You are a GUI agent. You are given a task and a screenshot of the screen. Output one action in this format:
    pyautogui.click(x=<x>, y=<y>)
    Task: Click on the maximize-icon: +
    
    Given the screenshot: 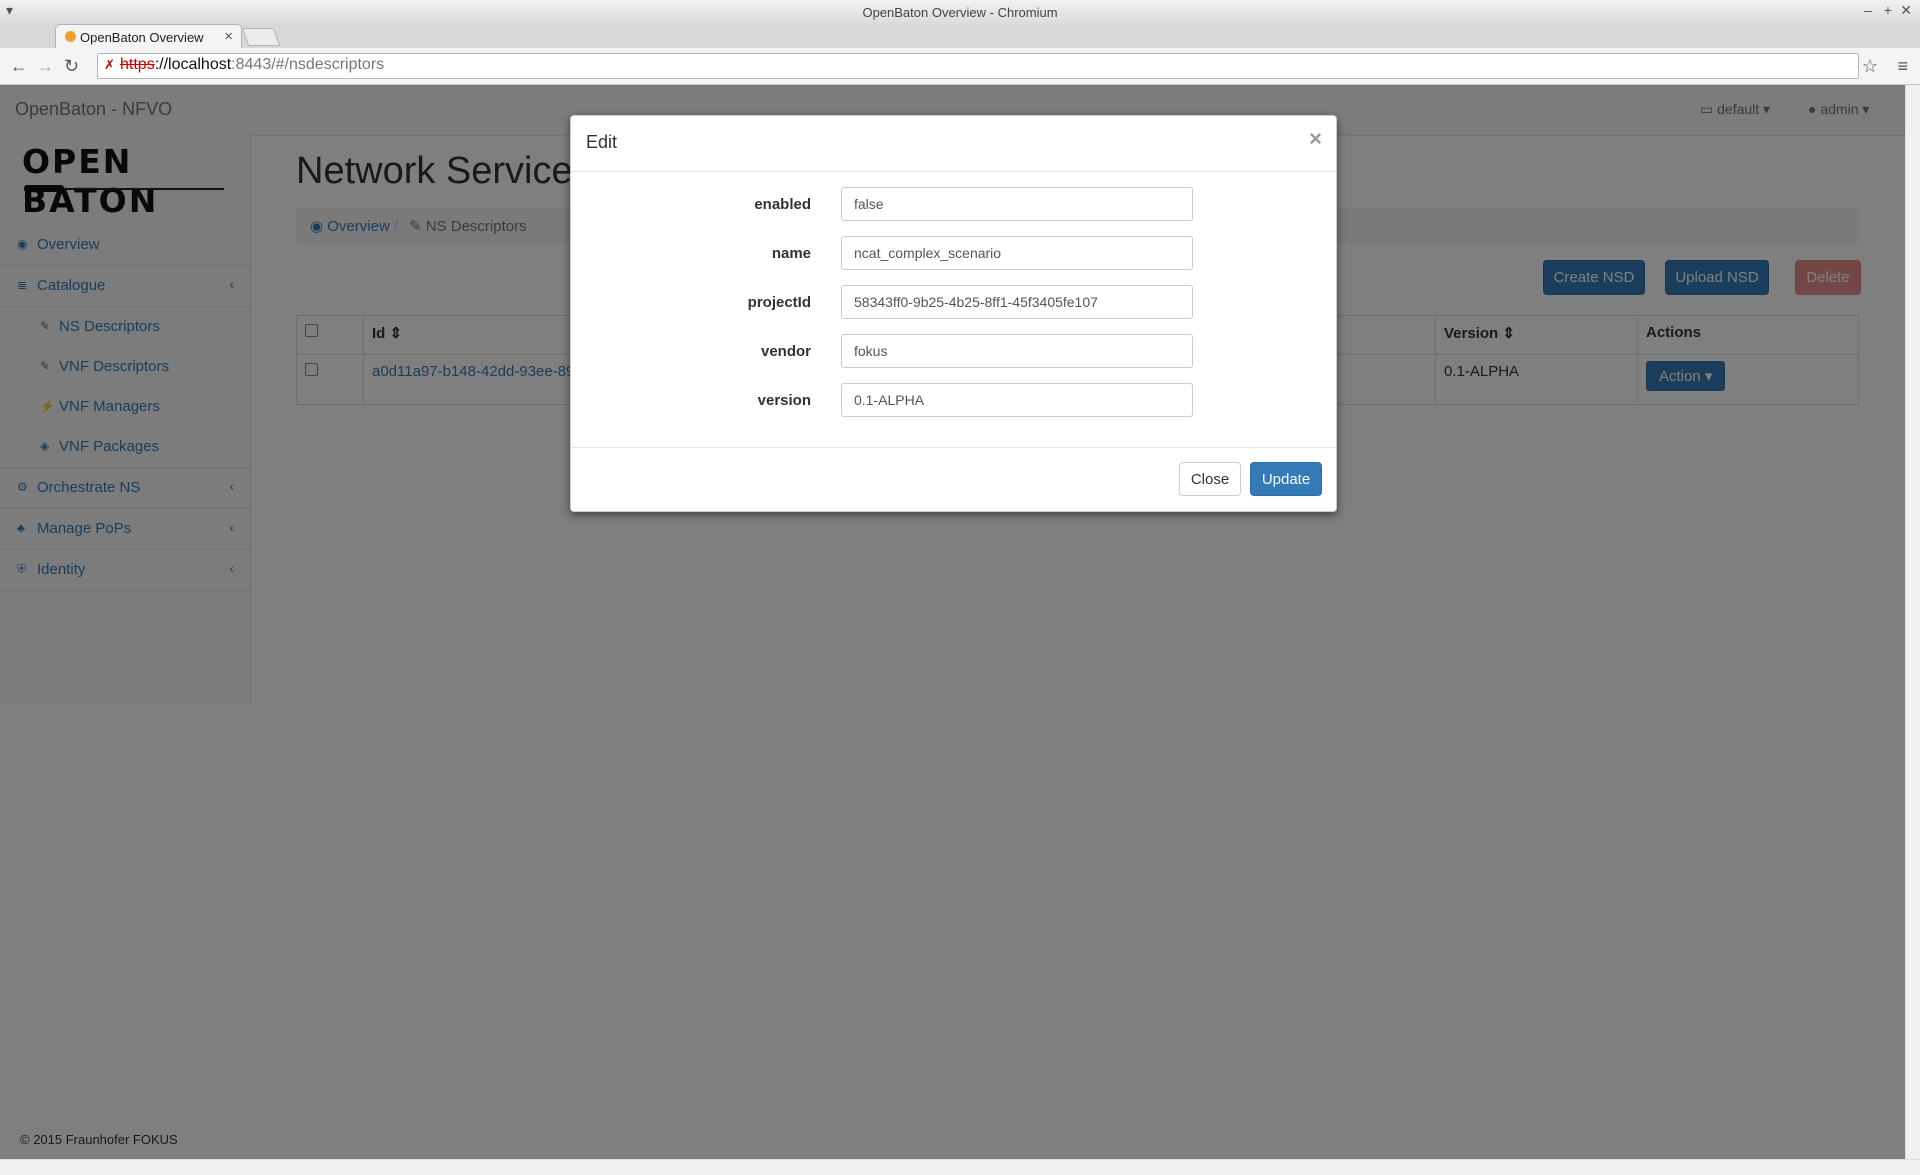 What is the action you would take?
    pyautogui.click(x=1888, y=10)
    